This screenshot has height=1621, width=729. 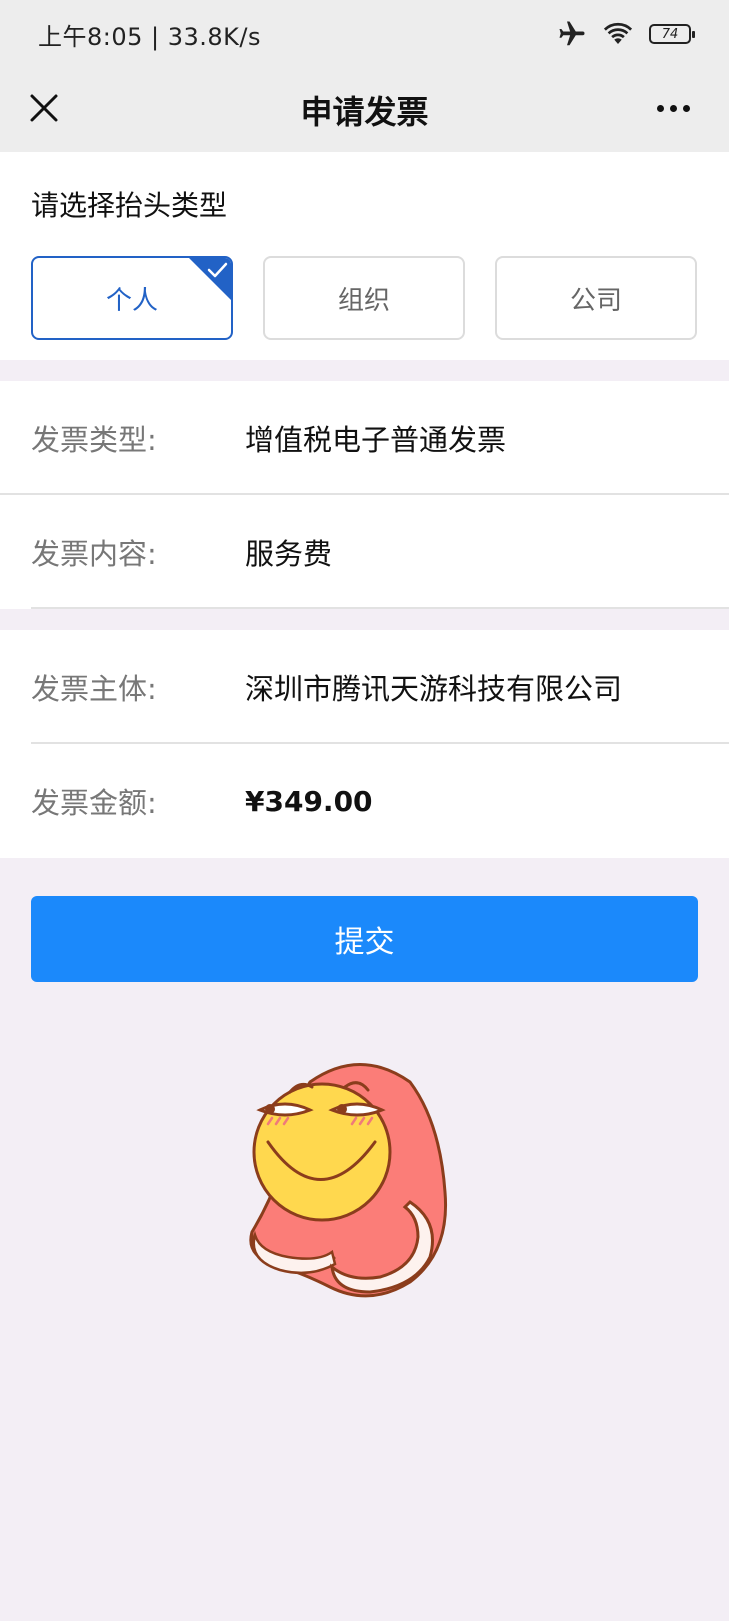 I want to click on invoice-content-value: 服务费, so click(x=289, y=554).